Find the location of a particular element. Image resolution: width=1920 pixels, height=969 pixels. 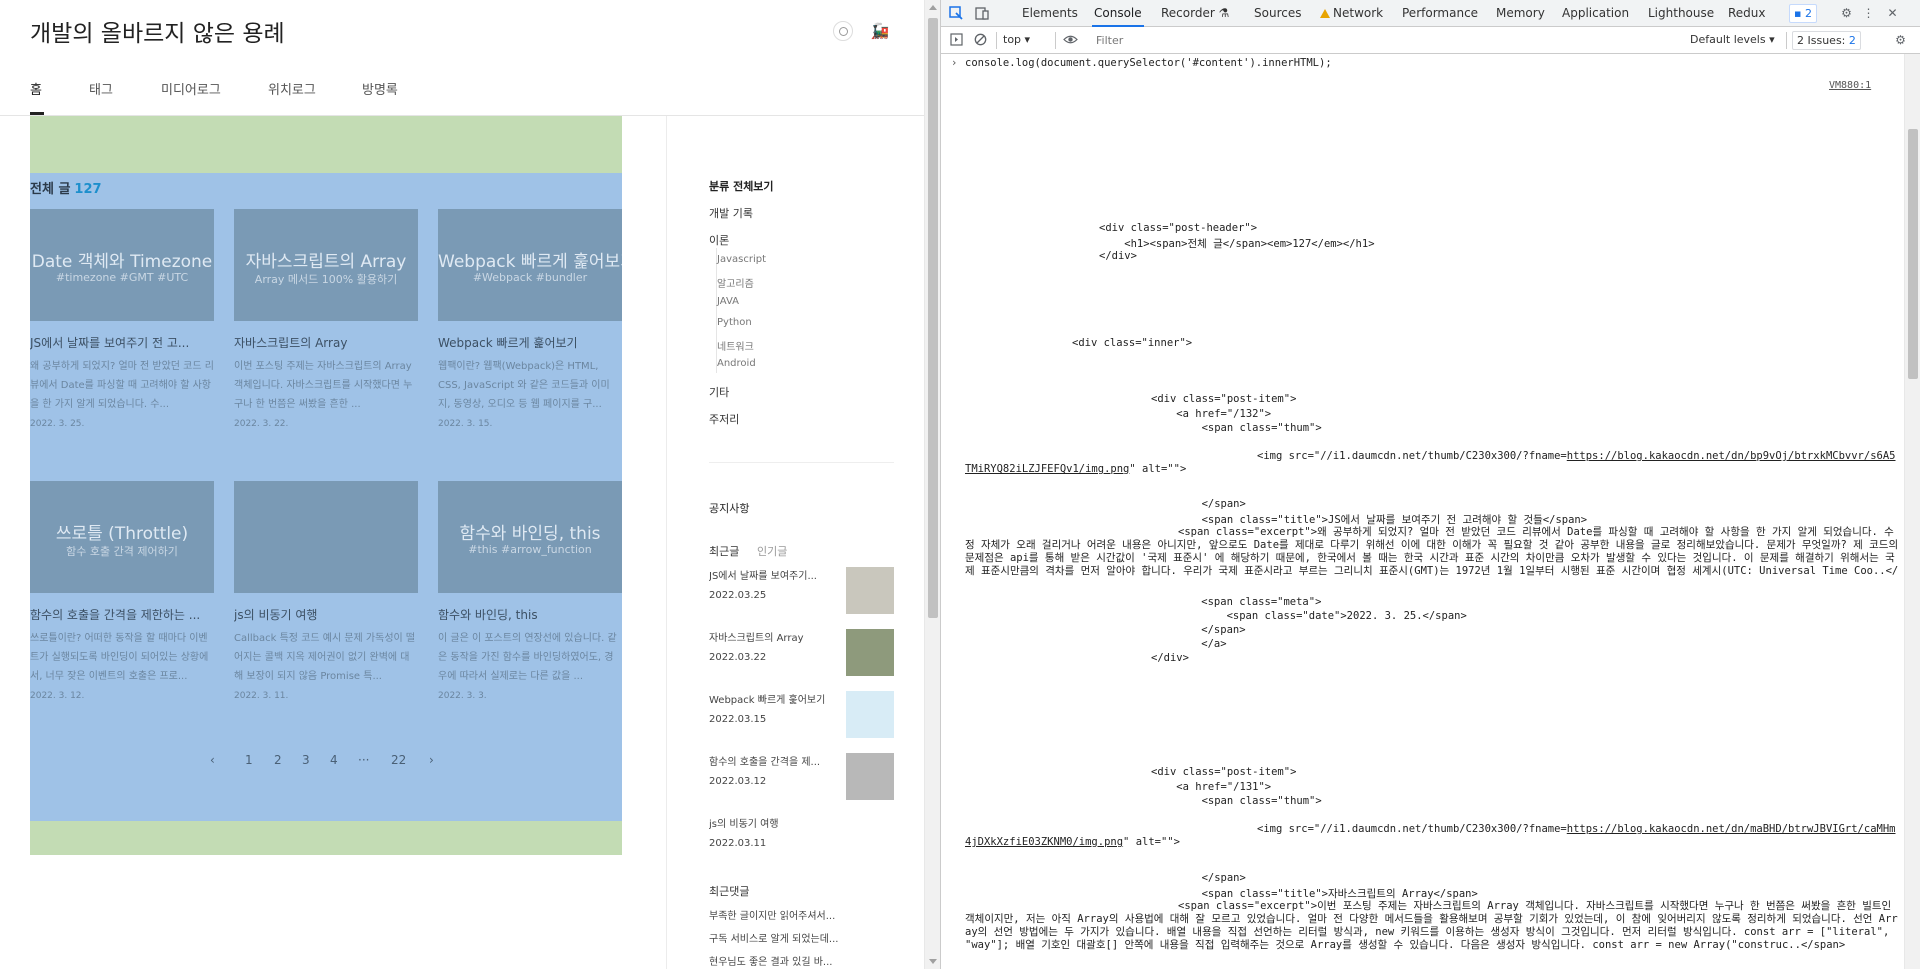

subcategory-network: 네트워크 is located at coordinates (735, 345).